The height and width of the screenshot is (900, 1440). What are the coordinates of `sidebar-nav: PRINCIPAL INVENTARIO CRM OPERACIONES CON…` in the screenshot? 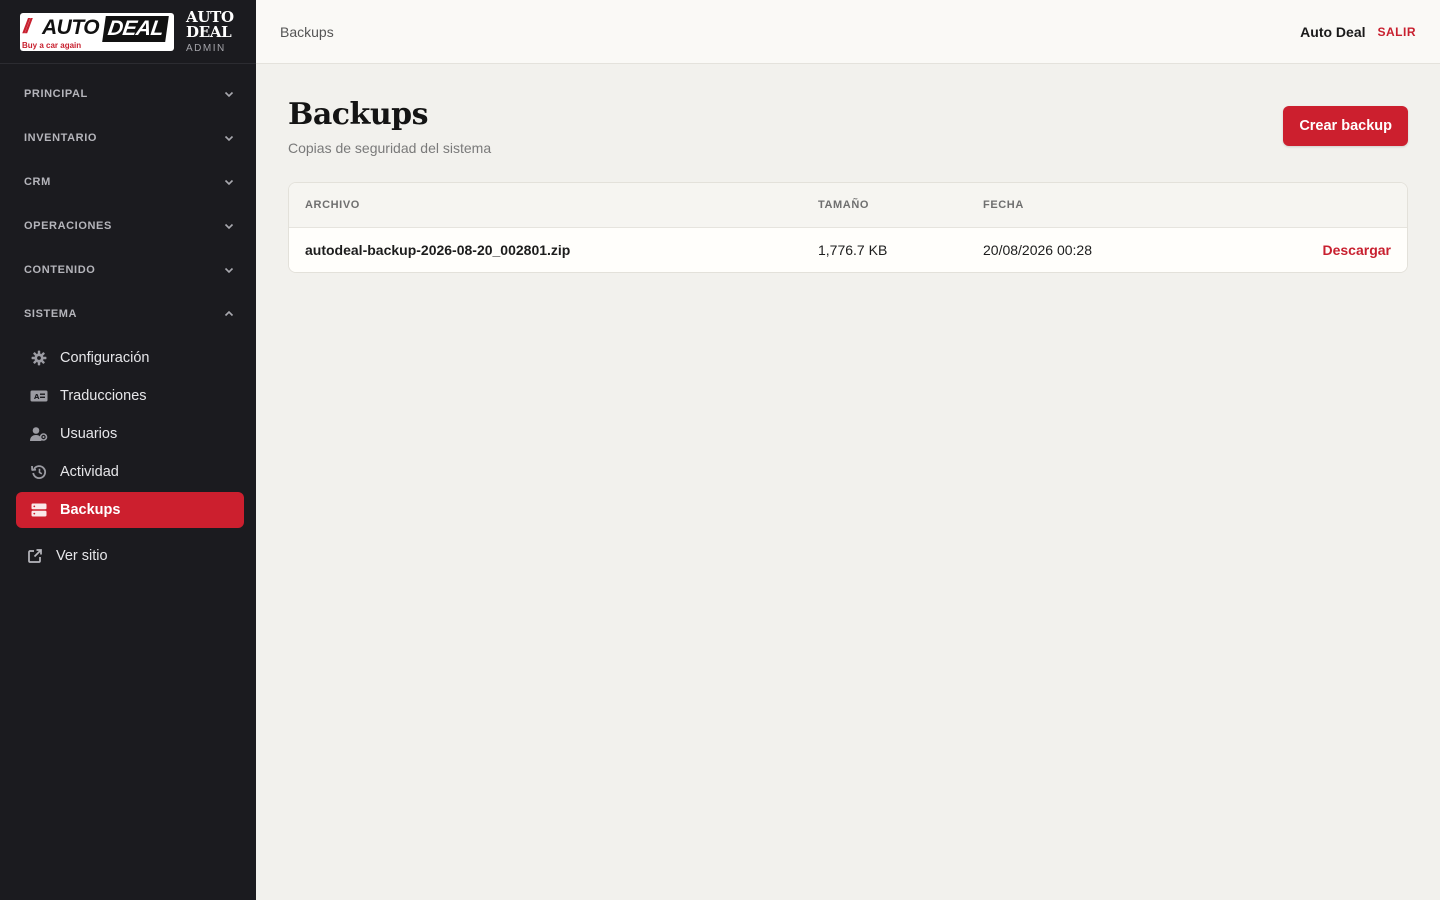 It's located at (128, 320).